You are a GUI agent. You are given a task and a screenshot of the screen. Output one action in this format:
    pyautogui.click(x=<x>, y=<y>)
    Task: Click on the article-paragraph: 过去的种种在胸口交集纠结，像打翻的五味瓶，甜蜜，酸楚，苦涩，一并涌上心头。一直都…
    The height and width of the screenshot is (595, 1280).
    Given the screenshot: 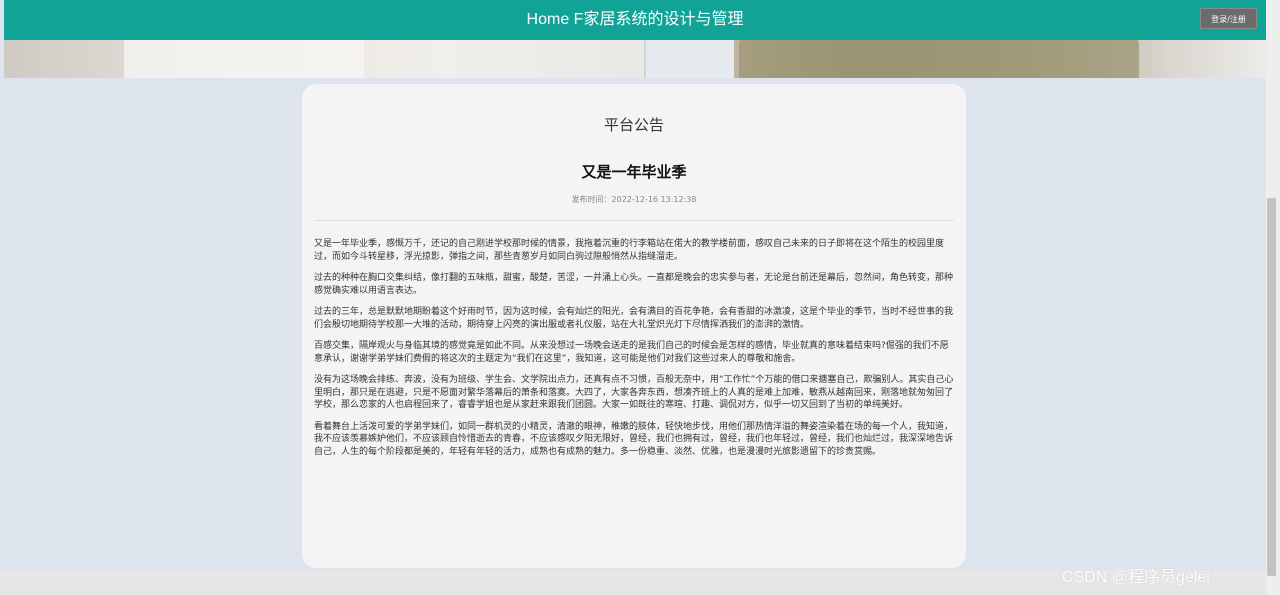 What is the action you would take?
    pyautogui.click(x=634, y=284)
    